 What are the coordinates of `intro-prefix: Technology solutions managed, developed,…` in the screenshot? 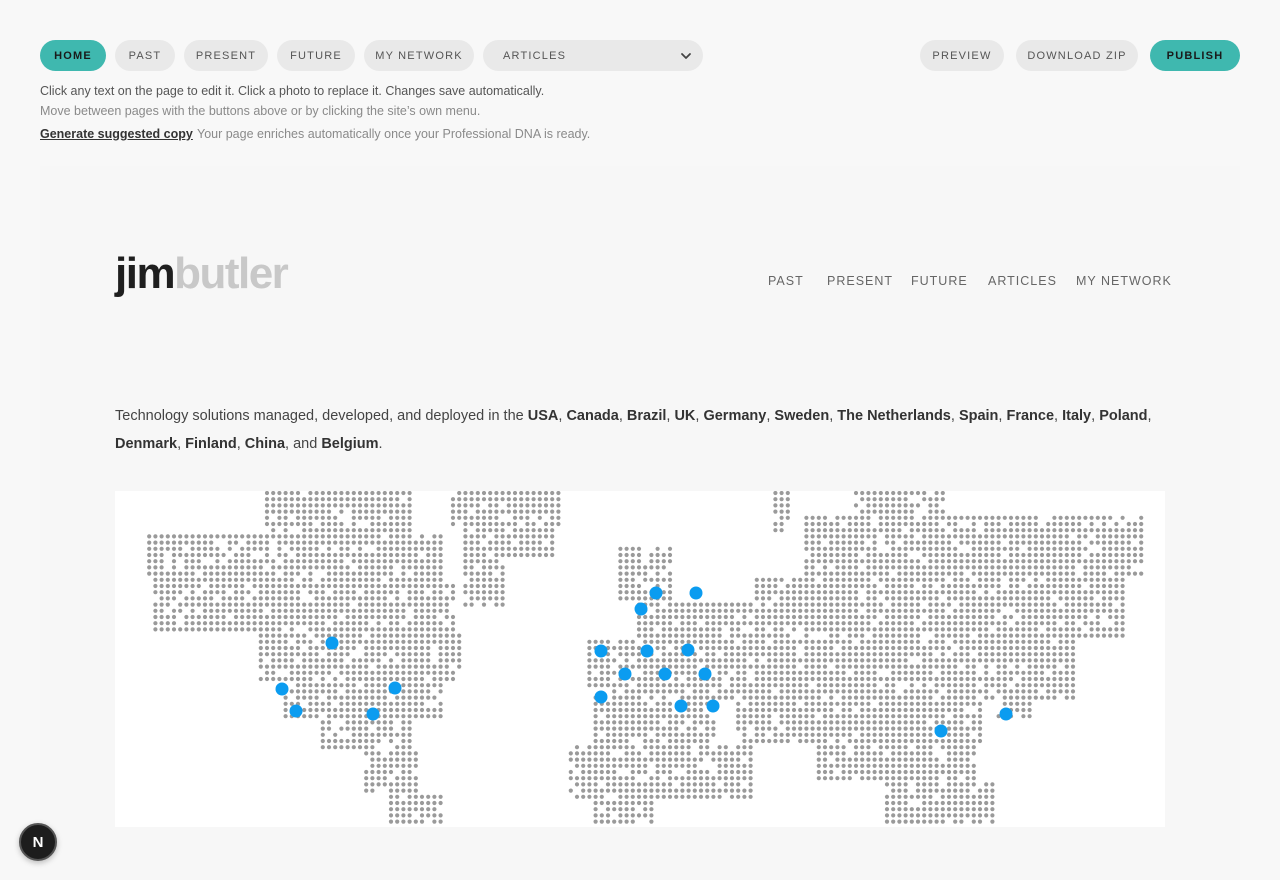 It's located at (319, 416).